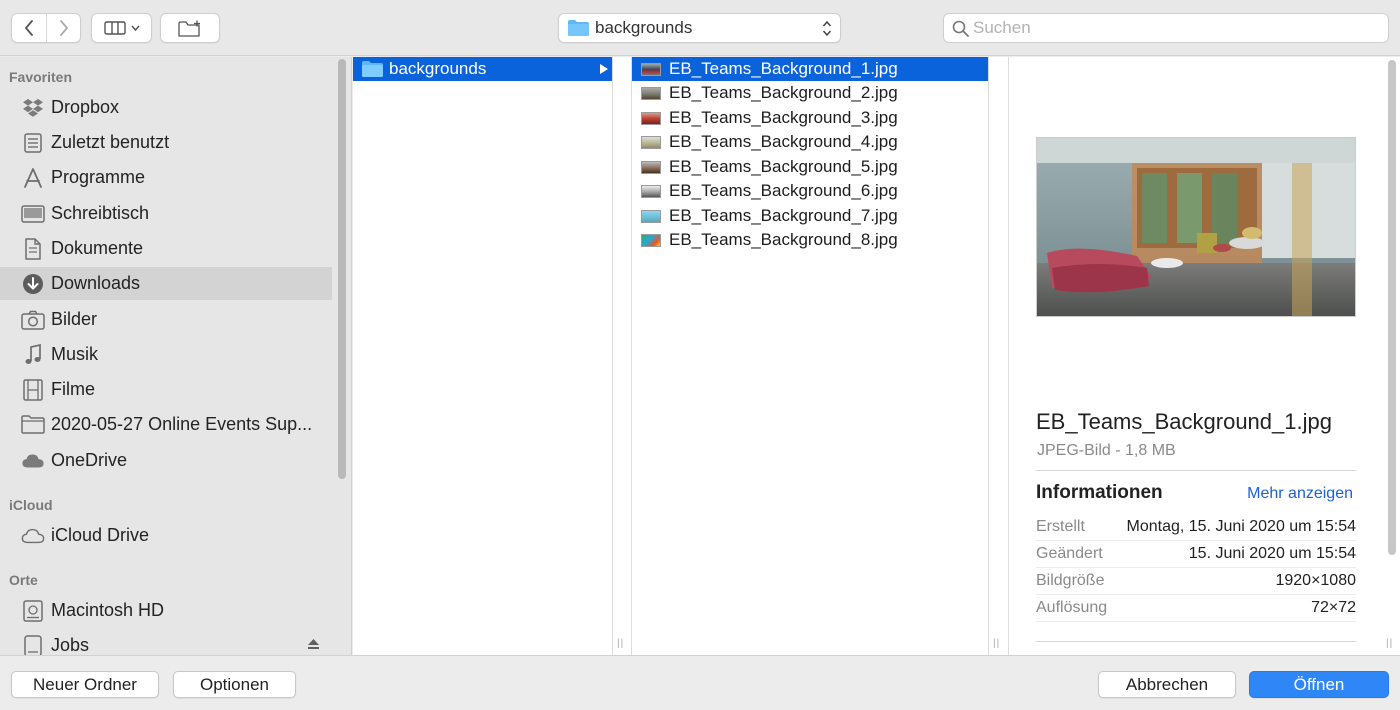 This screenshot has height=710, width=1400. I want to click on sidebar-item-label: Programme, so click(98, 177).